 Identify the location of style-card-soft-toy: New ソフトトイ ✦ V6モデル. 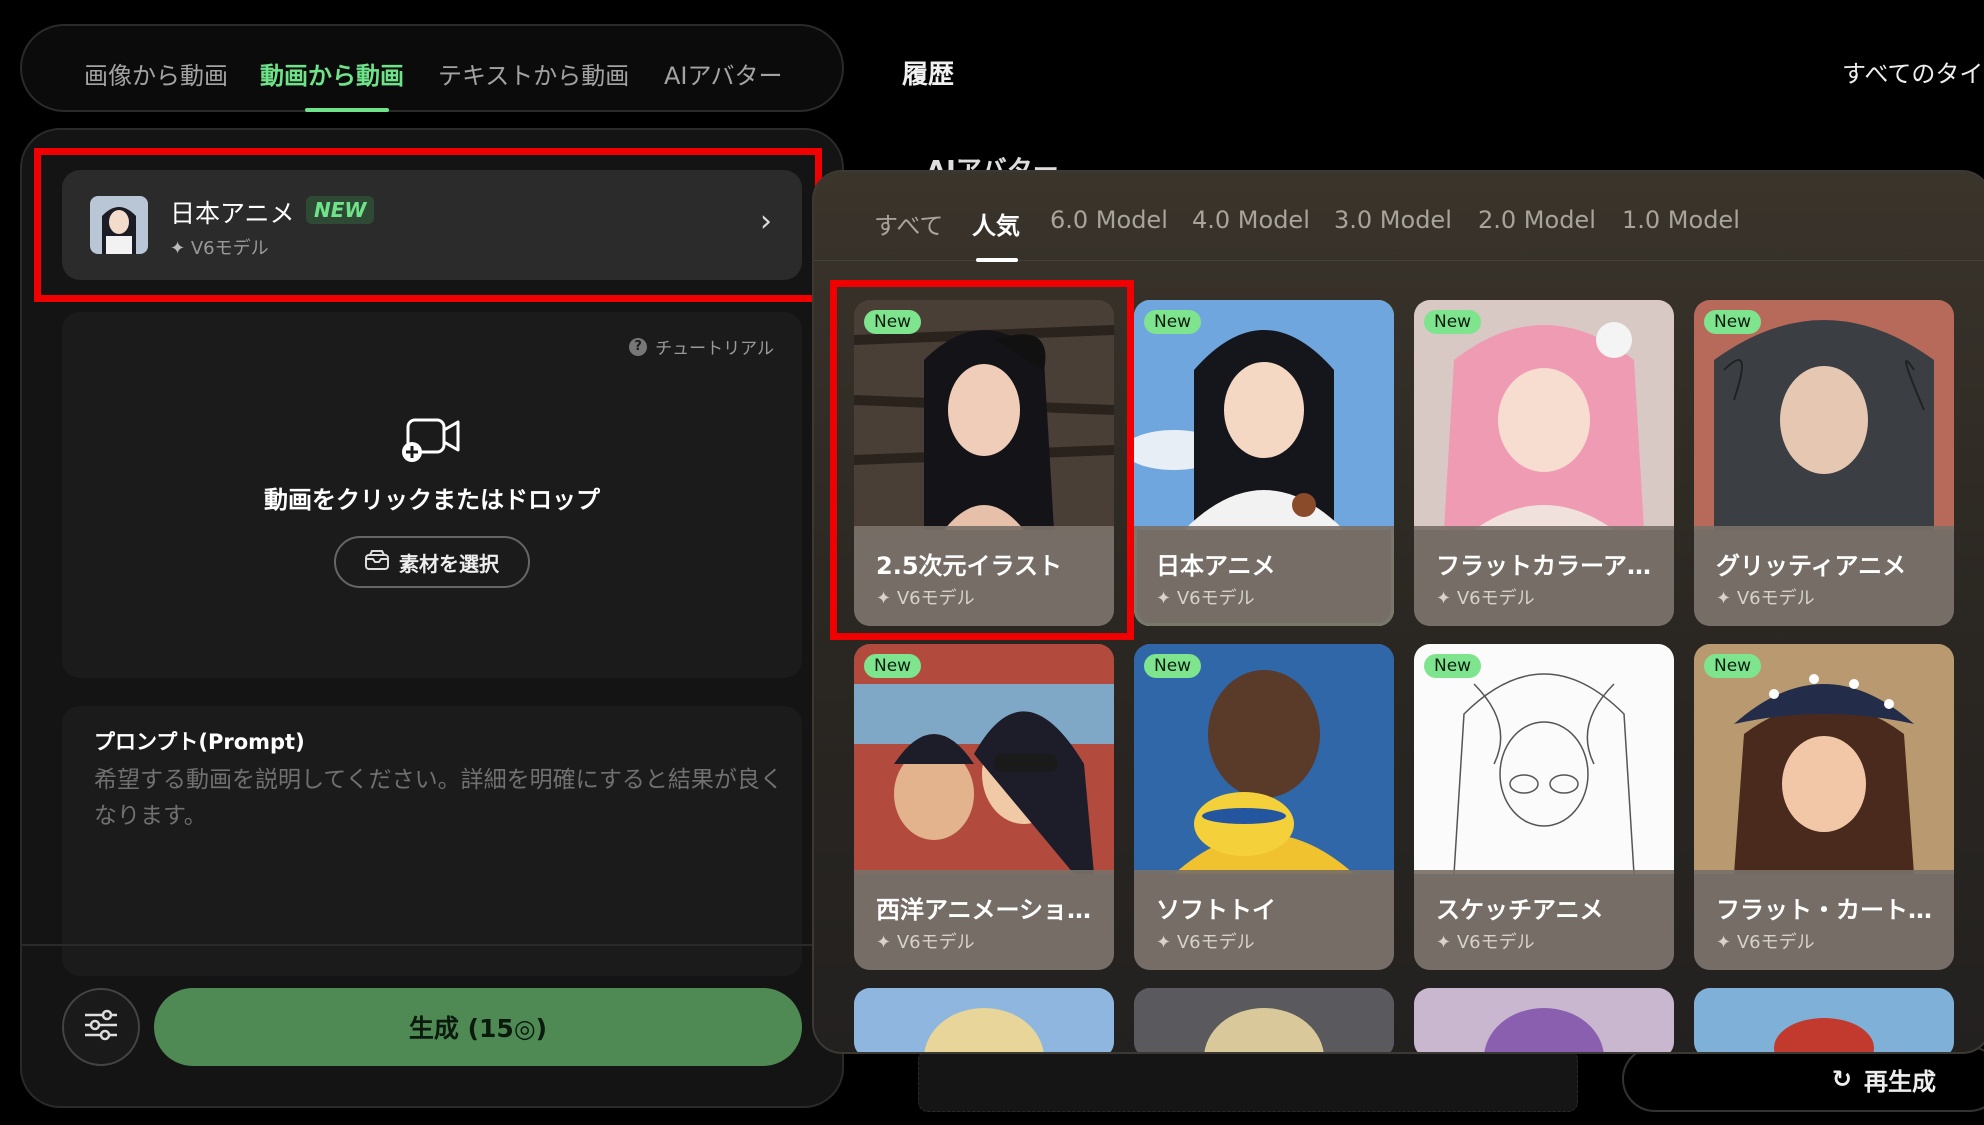
(1264, 807).